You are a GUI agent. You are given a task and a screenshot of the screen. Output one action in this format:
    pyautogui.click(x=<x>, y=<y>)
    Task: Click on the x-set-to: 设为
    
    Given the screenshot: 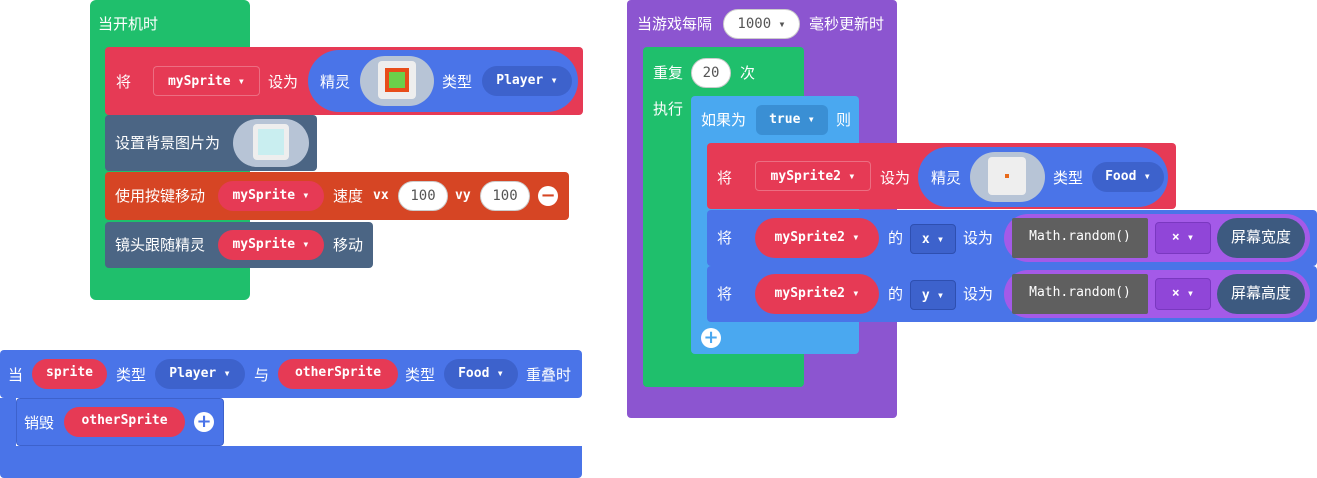 What is the action you would take?
    pyautogui.click(x=978, y=238)
    